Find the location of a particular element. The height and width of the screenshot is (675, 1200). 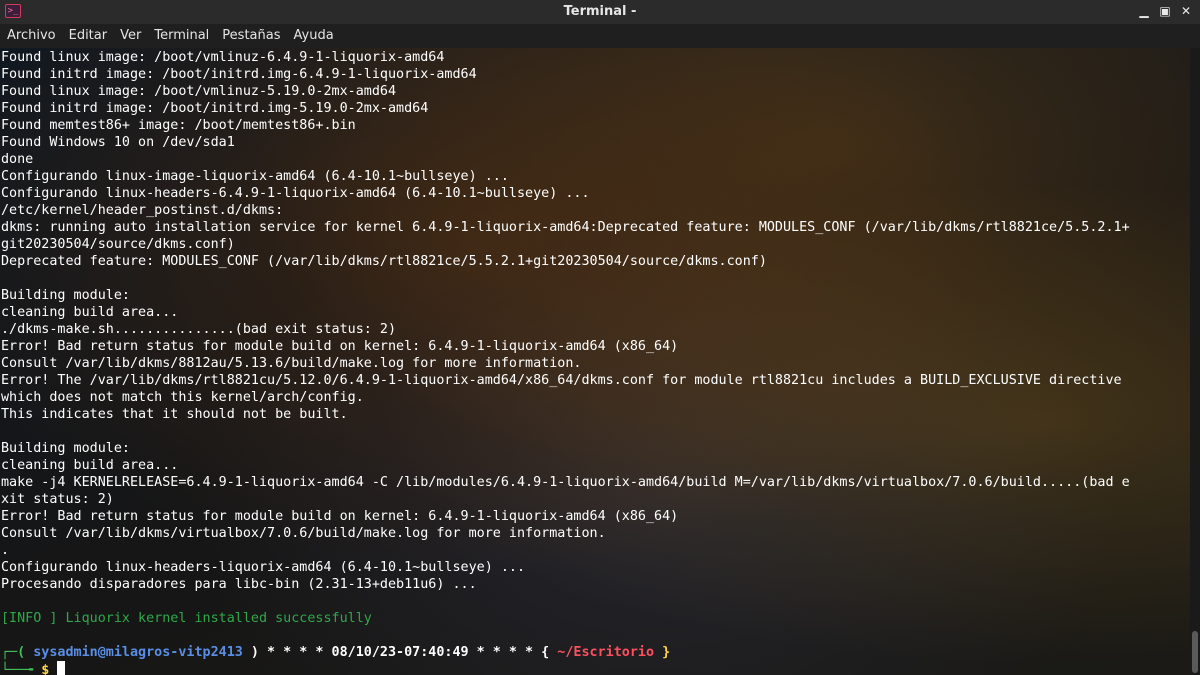

prompt-corner-top: ┌─( is located at coordinates (13, 652).